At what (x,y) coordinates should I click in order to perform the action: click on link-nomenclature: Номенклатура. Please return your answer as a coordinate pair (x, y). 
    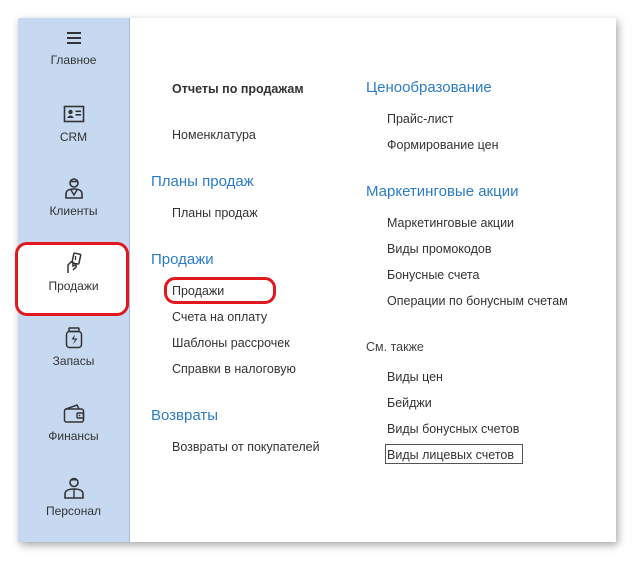
    Looking at the image, I should click on (214, 135).